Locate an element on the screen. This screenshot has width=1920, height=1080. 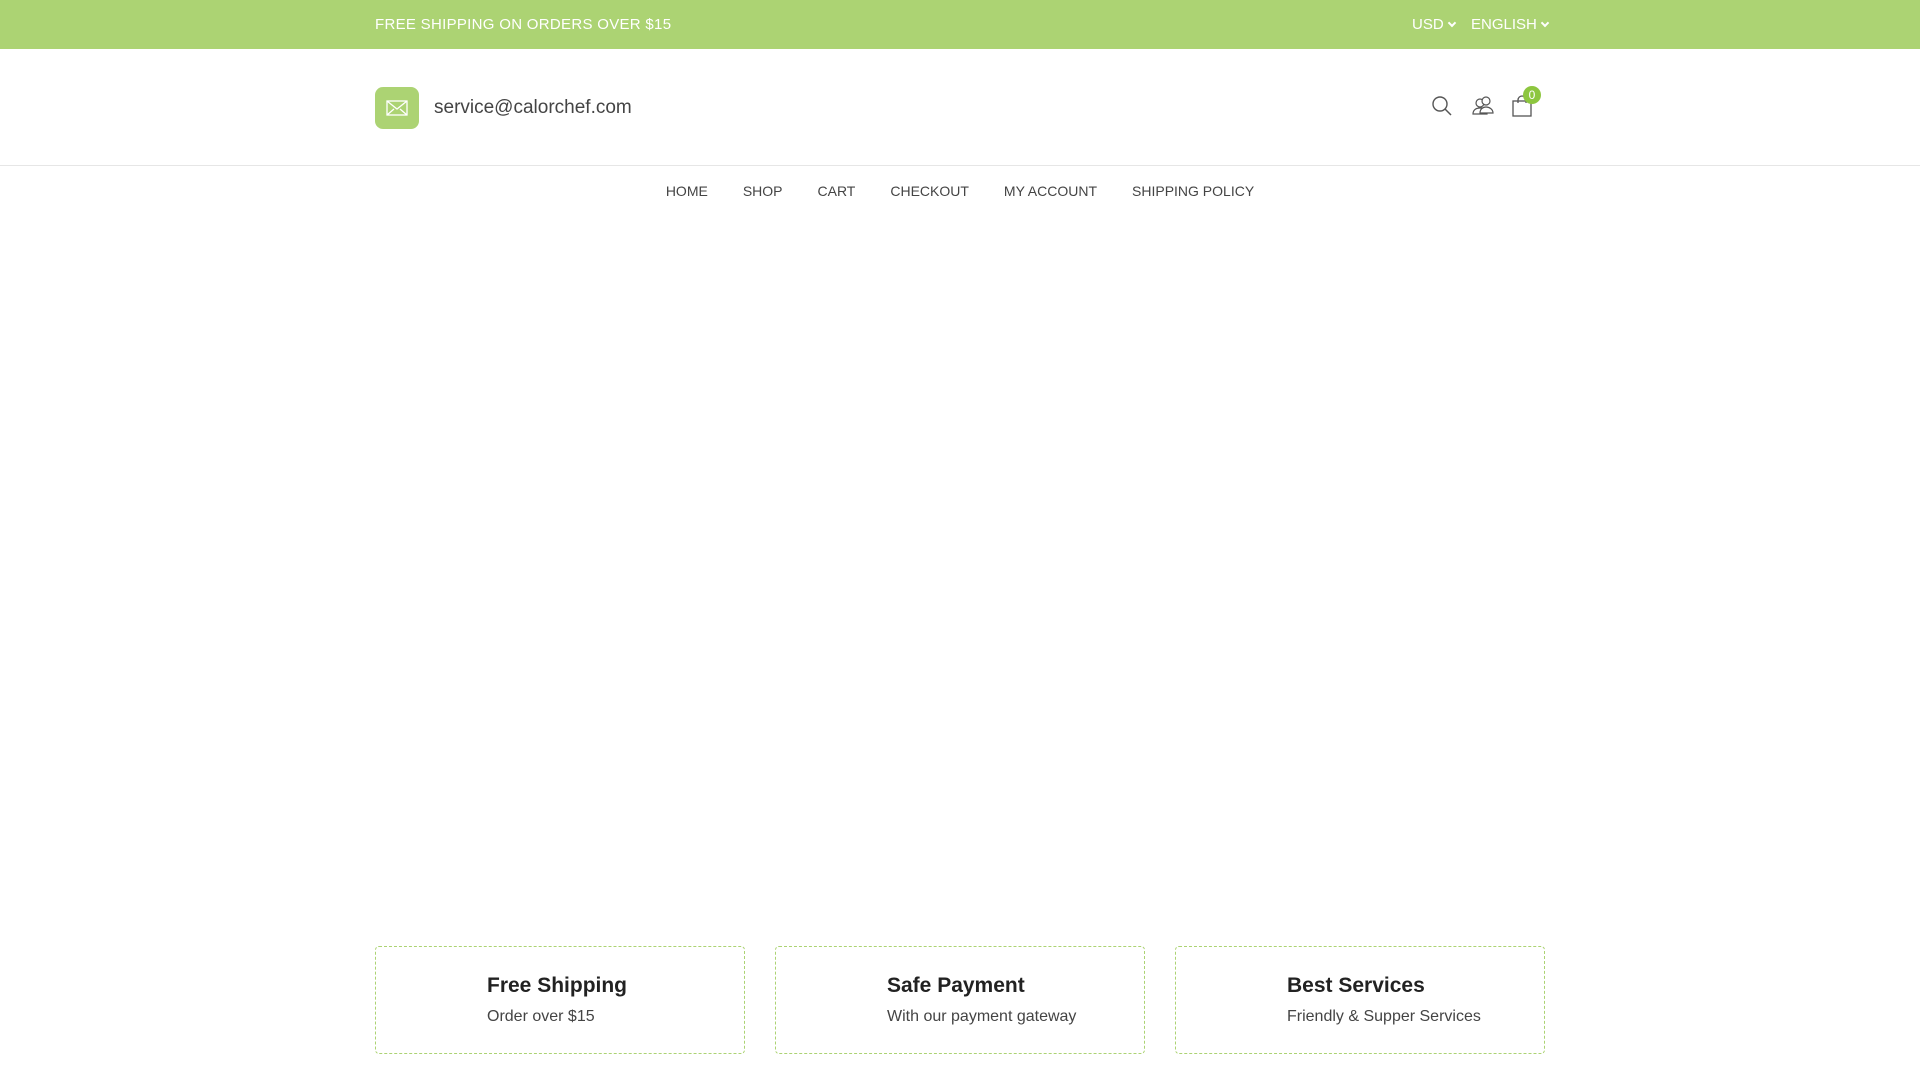
feature-title: Free Shipping is located at coordinates (557, 985).